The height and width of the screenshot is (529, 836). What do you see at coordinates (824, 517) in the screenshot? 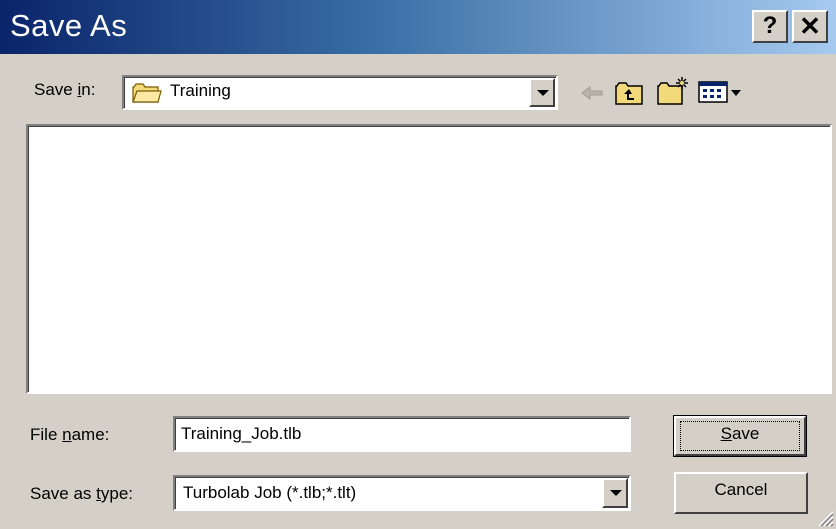
I see `resize-grip-icon` at bounding box center [824, 517].